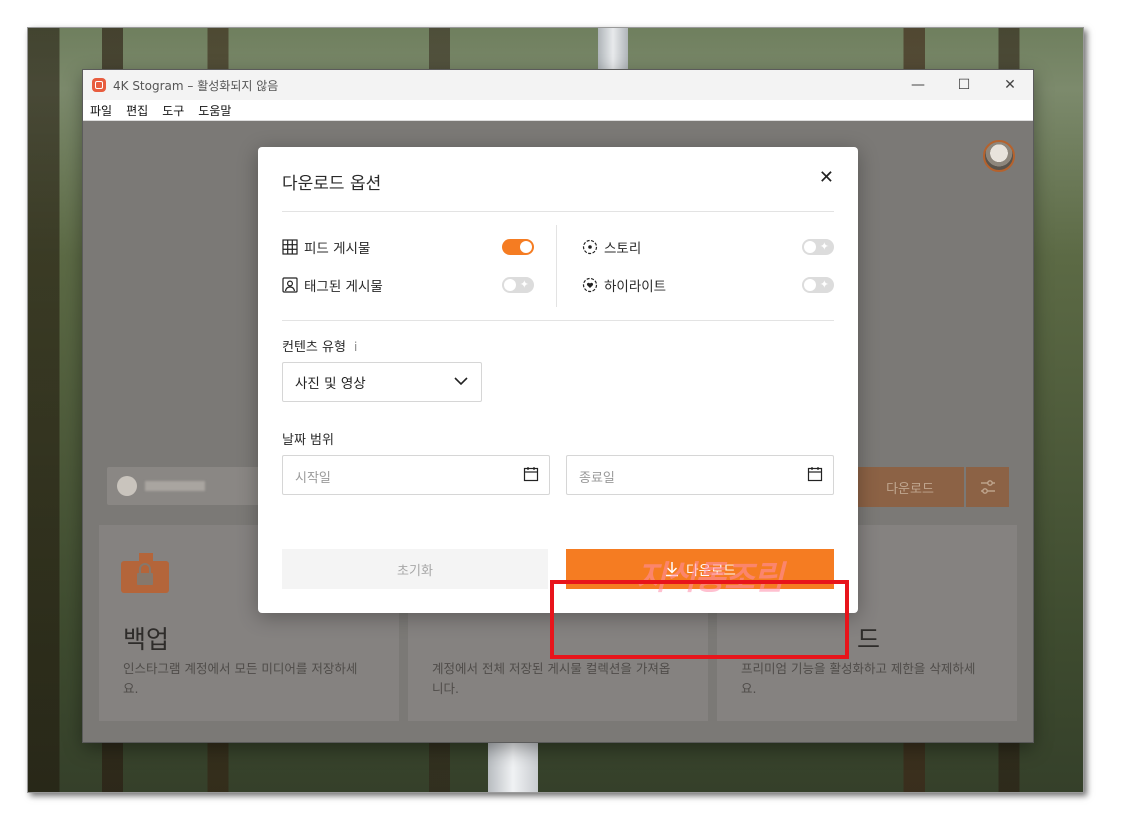 The image size is (1126, 836). I want to click on maximize-button: ☐, so click(964, 85).